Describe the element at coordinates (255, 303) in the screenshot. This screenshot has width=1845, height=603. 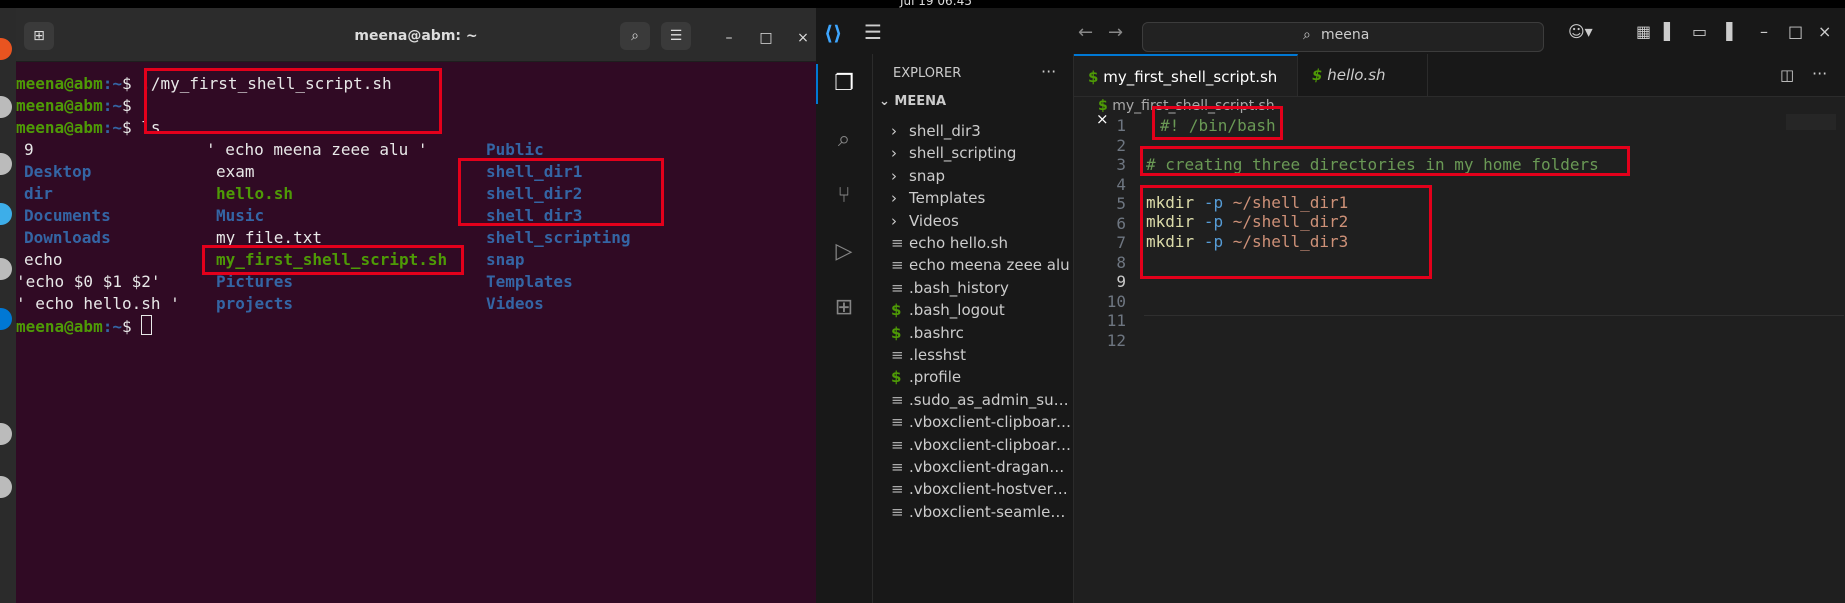
I see `ls-entry: projects` at that location.